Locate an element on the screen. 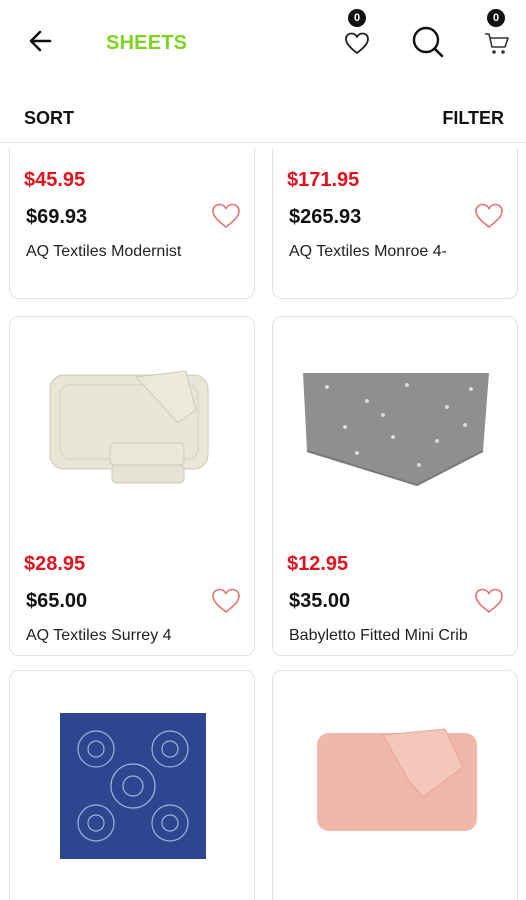 The image size is (526, 900). sale-price: $45.95 is located at coordinates (55, 180).